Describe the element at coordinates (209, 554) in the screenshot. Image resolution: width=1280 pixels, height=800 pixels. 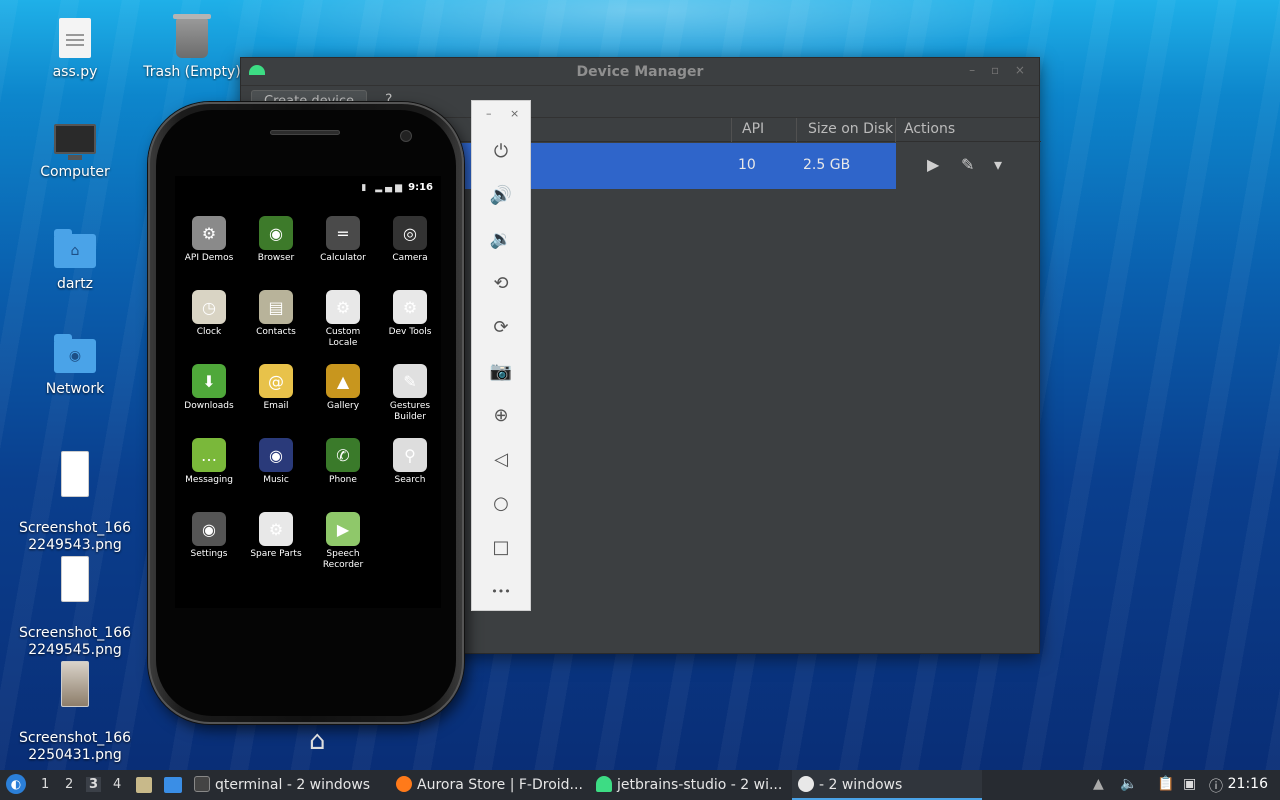
I see `app-label: Settings` at that location.